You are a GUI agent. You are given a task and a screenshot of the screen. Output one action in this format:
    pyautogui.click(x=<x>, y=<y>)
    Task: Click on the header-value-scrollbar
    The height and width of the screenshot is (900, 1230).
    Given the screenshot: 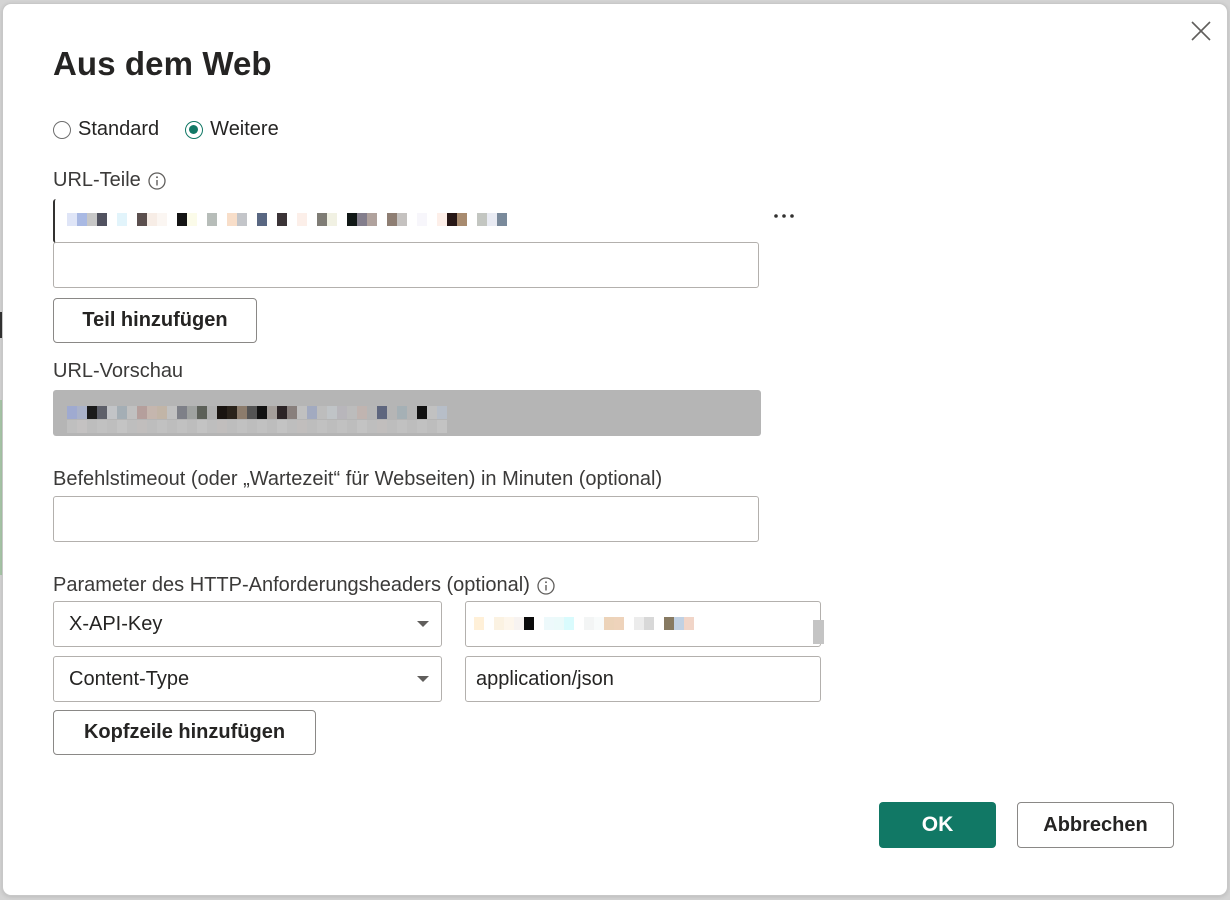 What is the action you would take?
    pyautogui.click(x=818, y=632)
    